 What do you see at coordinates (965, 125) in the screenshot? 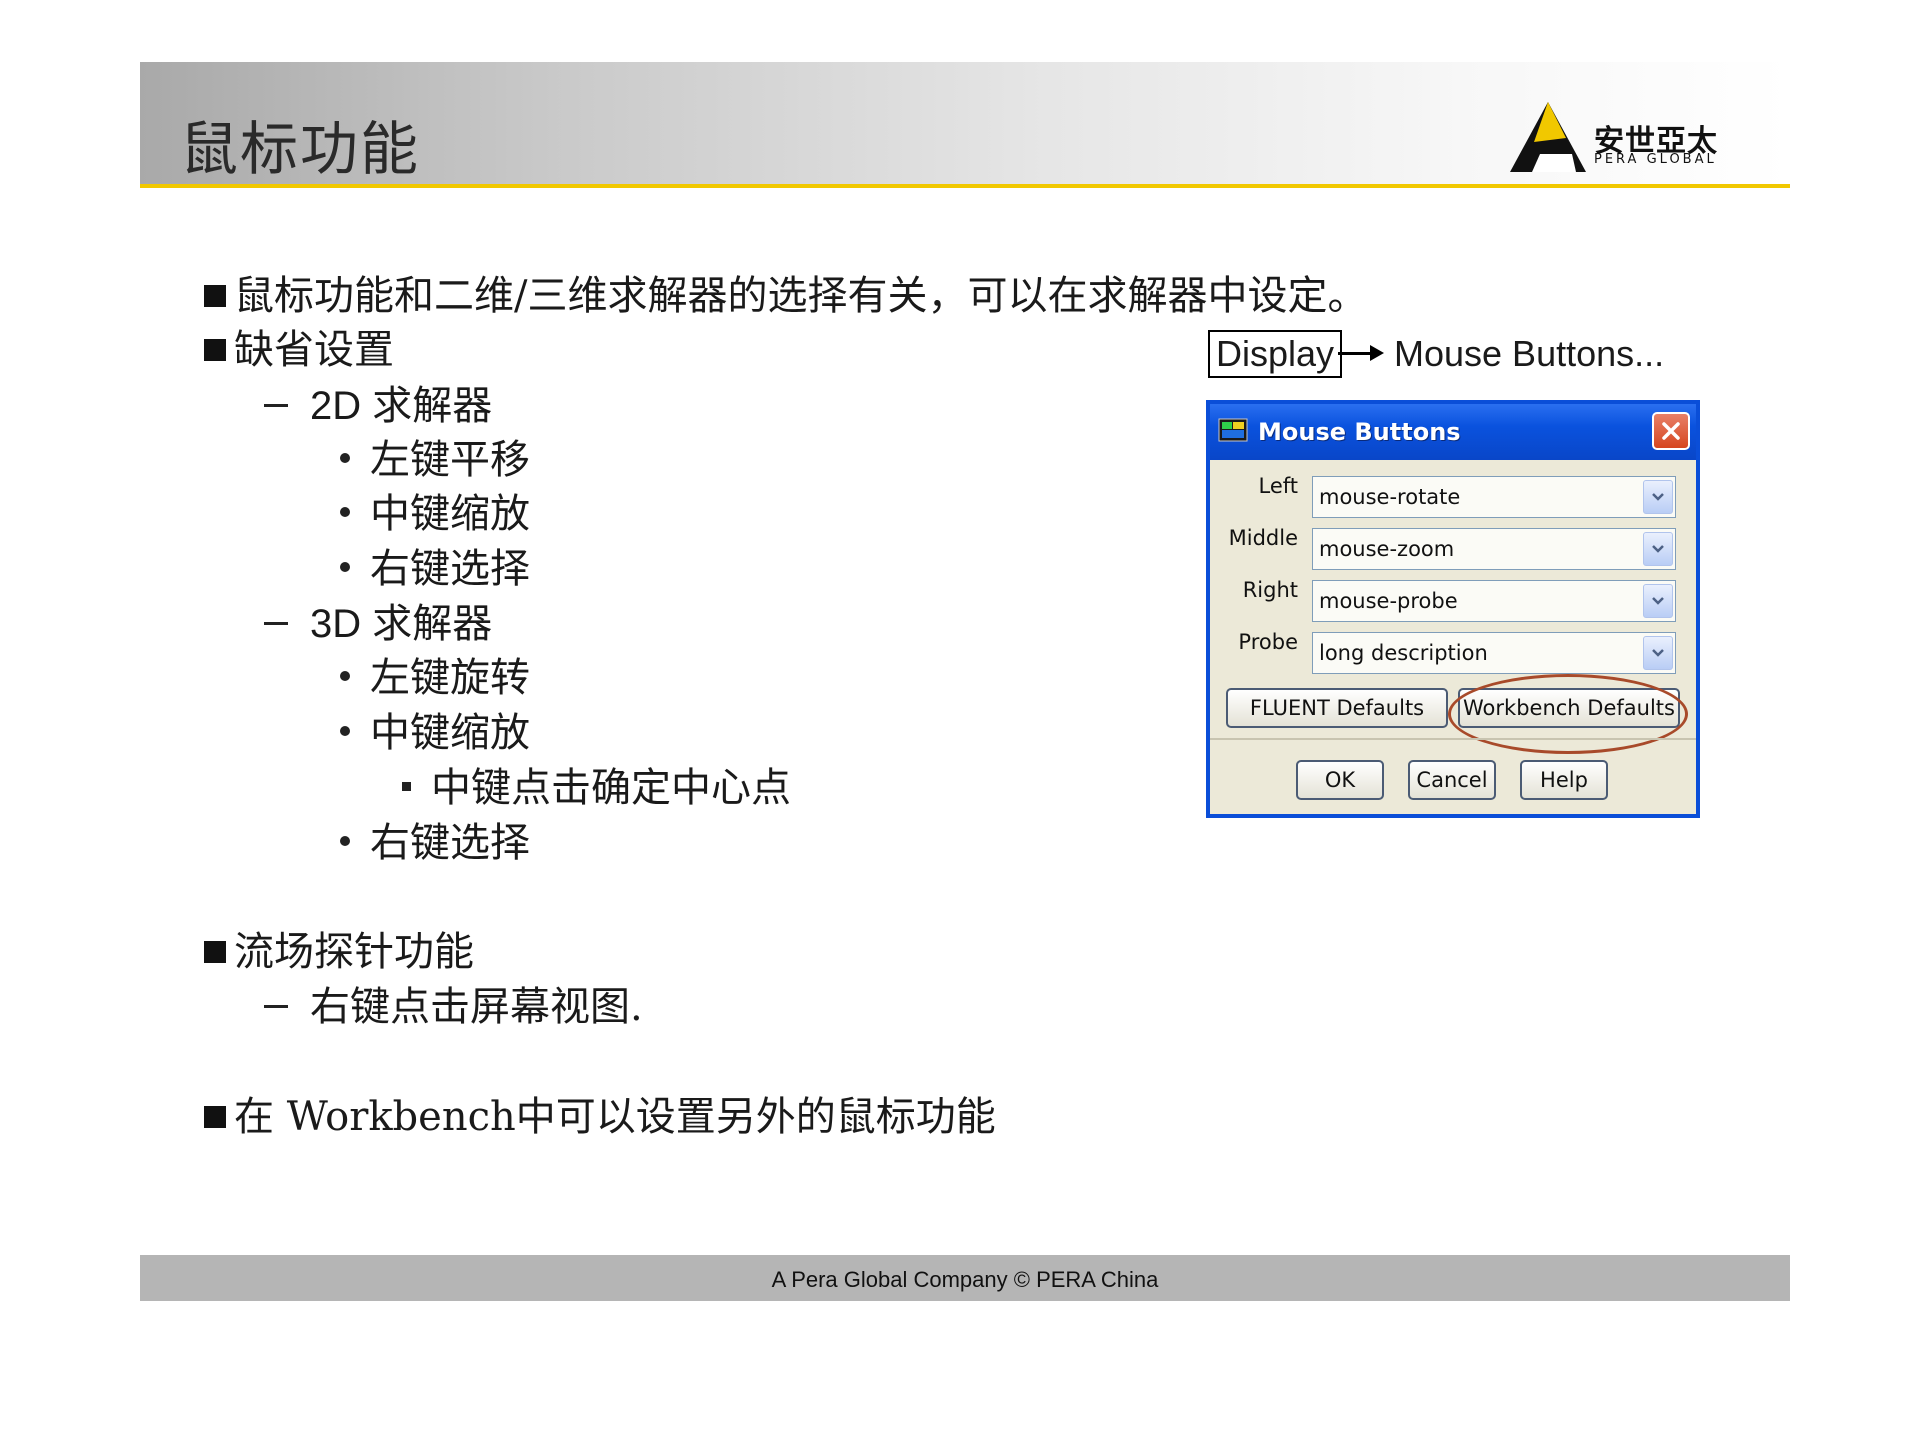
I see `header-band: 鼠标功能 安世亞太 PERA GLOBAL` at bounding box center [965, 125].